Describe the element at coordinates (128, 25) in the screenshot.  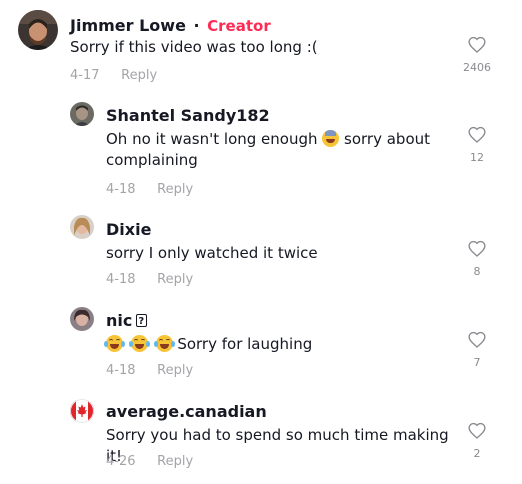
I see `username: Jimmer Lowe` at that location.